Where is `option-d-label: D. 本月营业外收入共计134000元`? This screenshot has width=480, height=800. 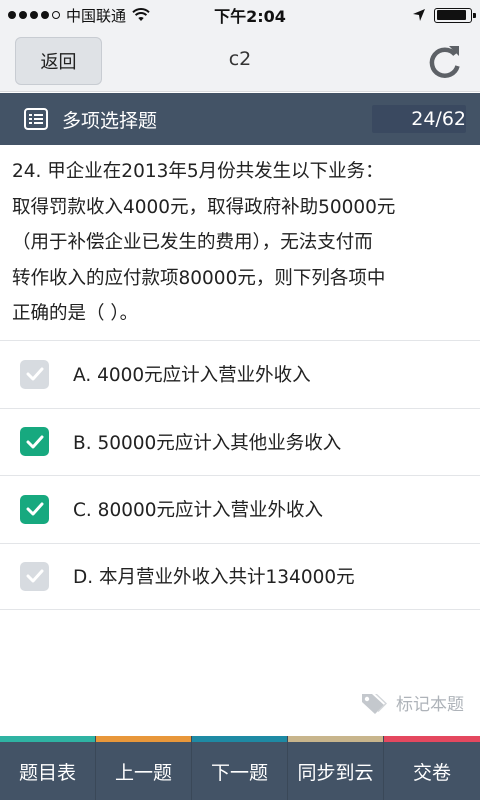
option-d-label: D. 本月营业外收入共计134000元 is located at coordinates (214, 578).